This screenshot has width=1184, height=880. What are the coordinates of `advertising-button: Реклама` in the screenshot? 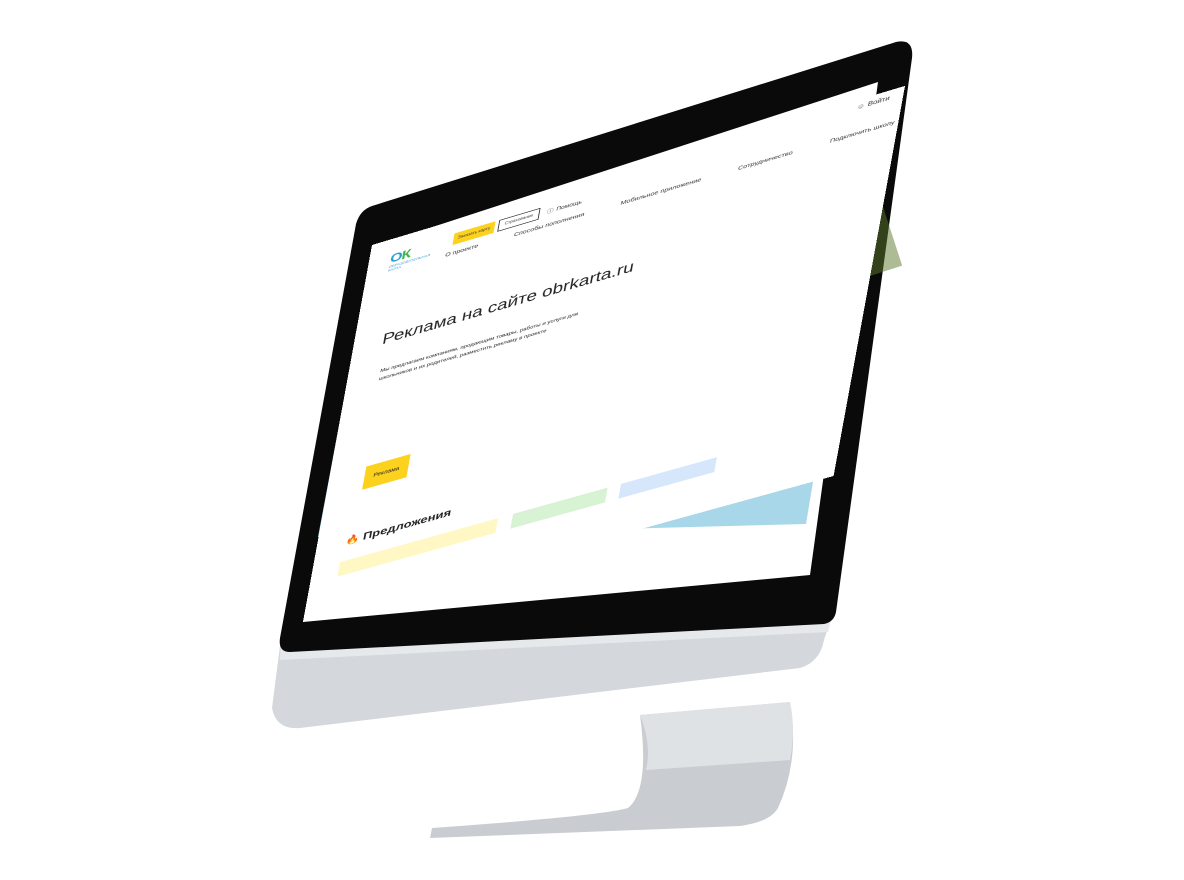 It's located at (386, 471).